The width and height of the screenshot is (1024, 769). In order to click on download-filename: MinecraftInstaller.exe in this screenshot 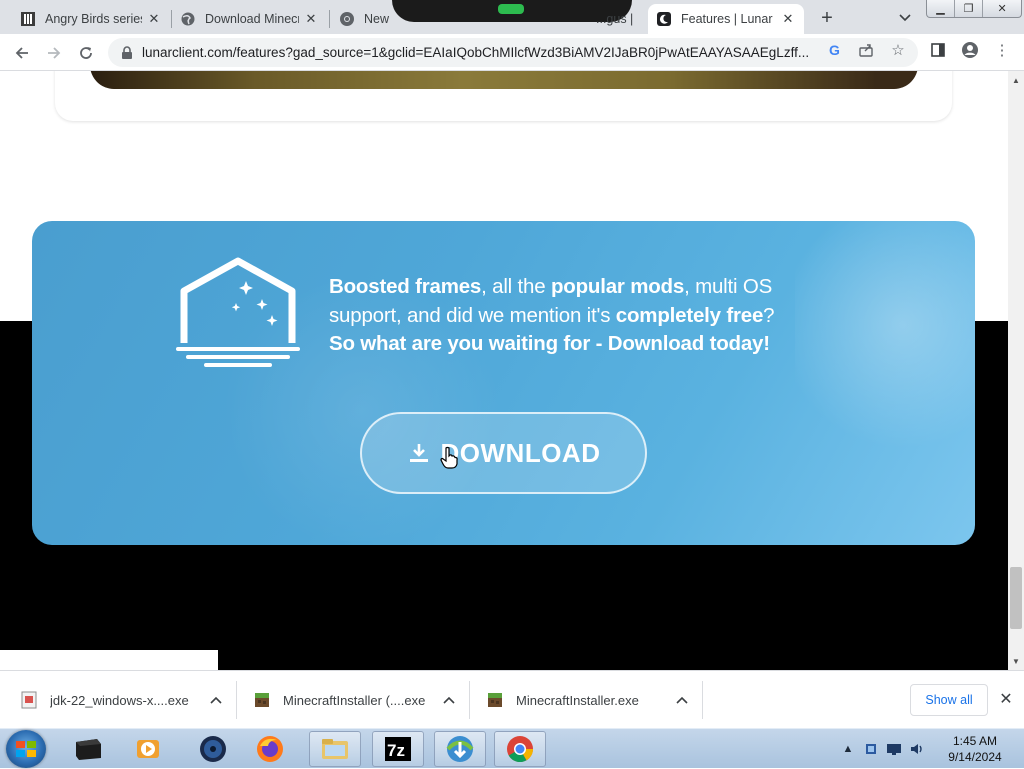, I will do `click(577, 700)`.